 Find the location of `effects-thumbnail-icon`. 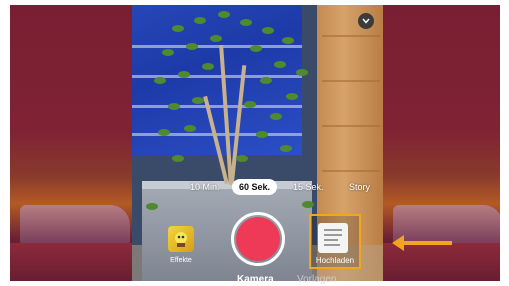

effects-thumbnail-icon is located at coordinates (181, 239).